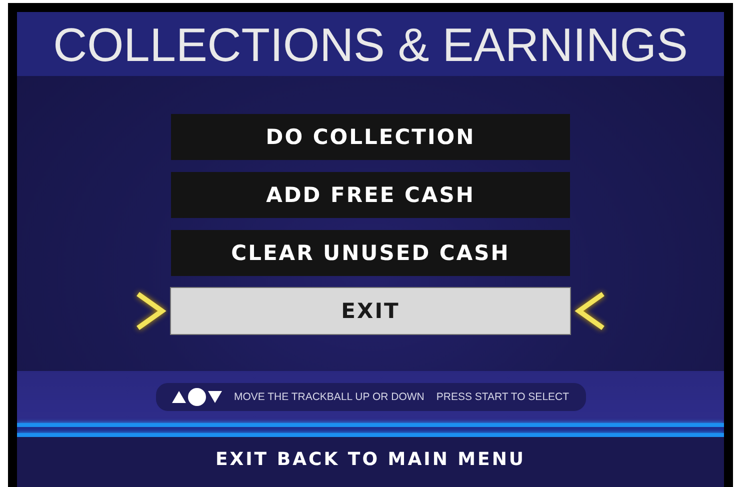  Describe the element at coordinates (370, 311) in the screenshot. I see `menu-option: EXIT` at that location.